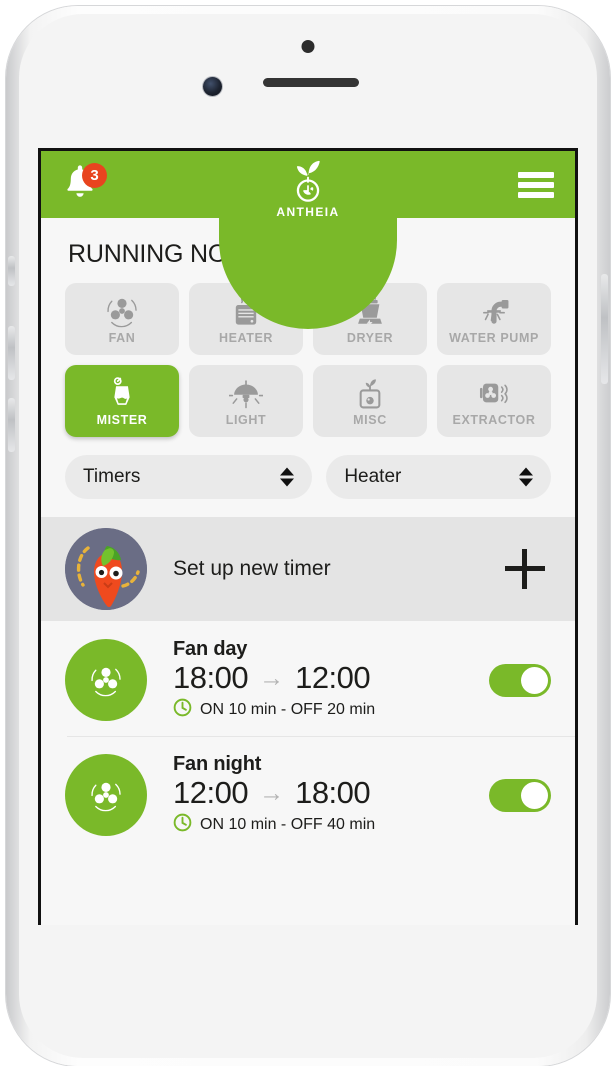 Image resolution: width=616 pixels, height=1066 pixels. I want to click on carrot-mascot-avatar, so click(106, 569).